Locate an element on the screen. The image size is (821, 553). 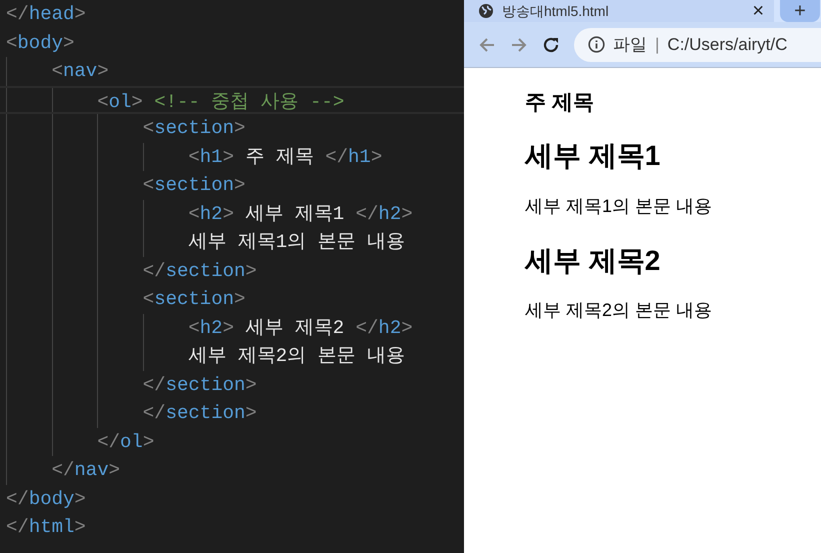
page-heading: 주 제목 is located at coordinates (560, 103).